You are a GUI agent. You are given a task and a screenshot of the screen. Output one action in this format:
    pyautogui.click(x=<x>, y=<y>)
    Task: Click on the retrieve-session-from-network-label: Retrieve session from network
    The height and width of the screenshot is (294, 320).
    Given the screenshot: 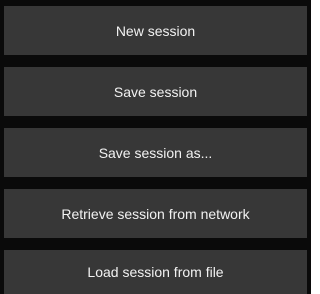 What is the action you would take?
    pyautogui.click(x=155, y=213)
    